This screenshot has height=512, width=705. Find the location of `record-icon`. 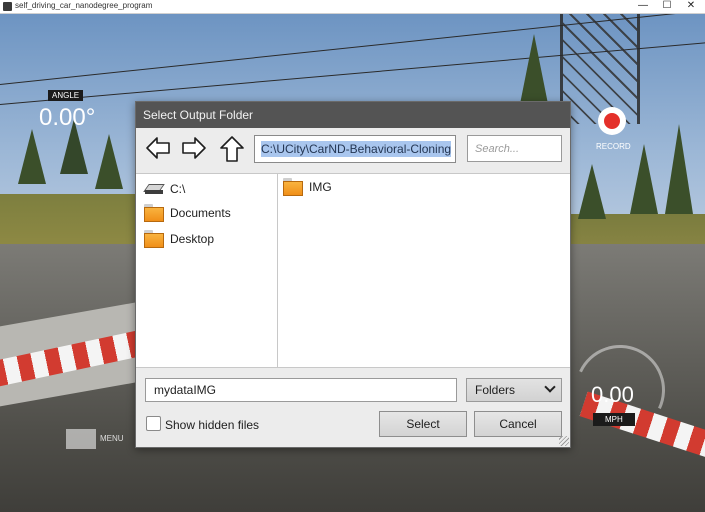

record-icon is located at coordinates (612, 121).